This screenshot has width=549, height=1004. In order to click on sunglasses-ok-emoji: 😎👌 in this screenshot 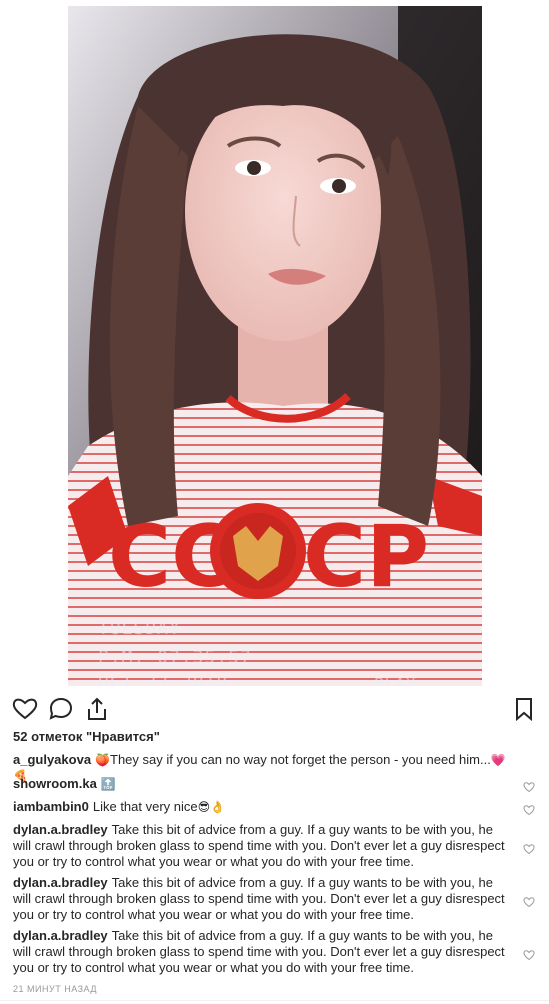, I will do `click(211, 807)`.